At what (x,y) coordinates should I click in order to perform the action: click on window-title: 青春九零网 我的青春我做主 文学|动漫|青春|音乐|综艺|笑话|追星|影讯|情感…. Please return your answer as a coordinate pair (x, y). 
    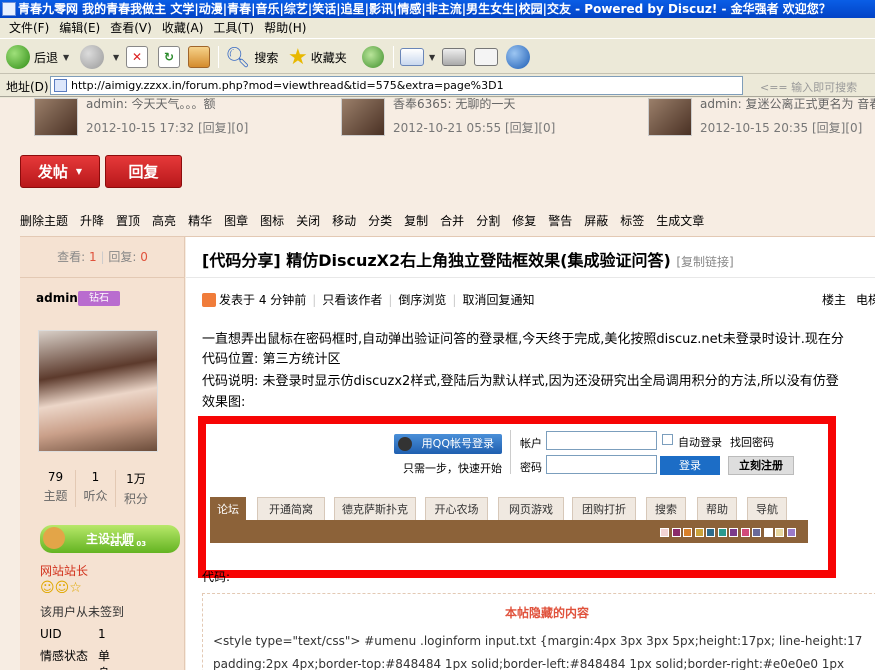
    Looking at the image, I should click on (424, 9).